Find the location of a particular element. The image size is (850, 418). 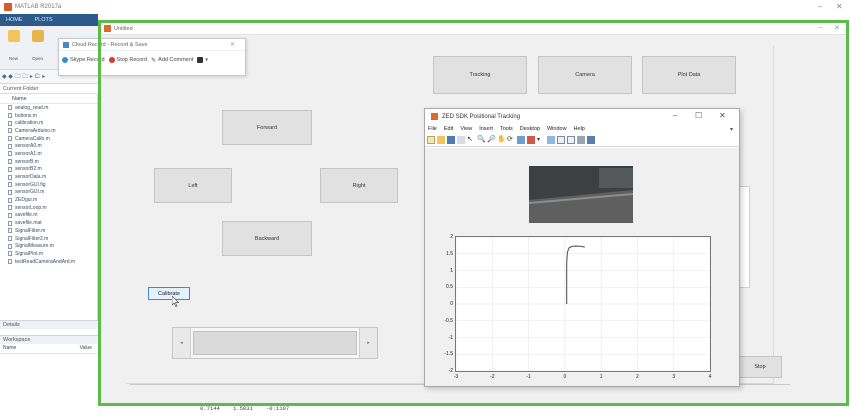

file-name: buttons.m is located at coordinates (26, 115).